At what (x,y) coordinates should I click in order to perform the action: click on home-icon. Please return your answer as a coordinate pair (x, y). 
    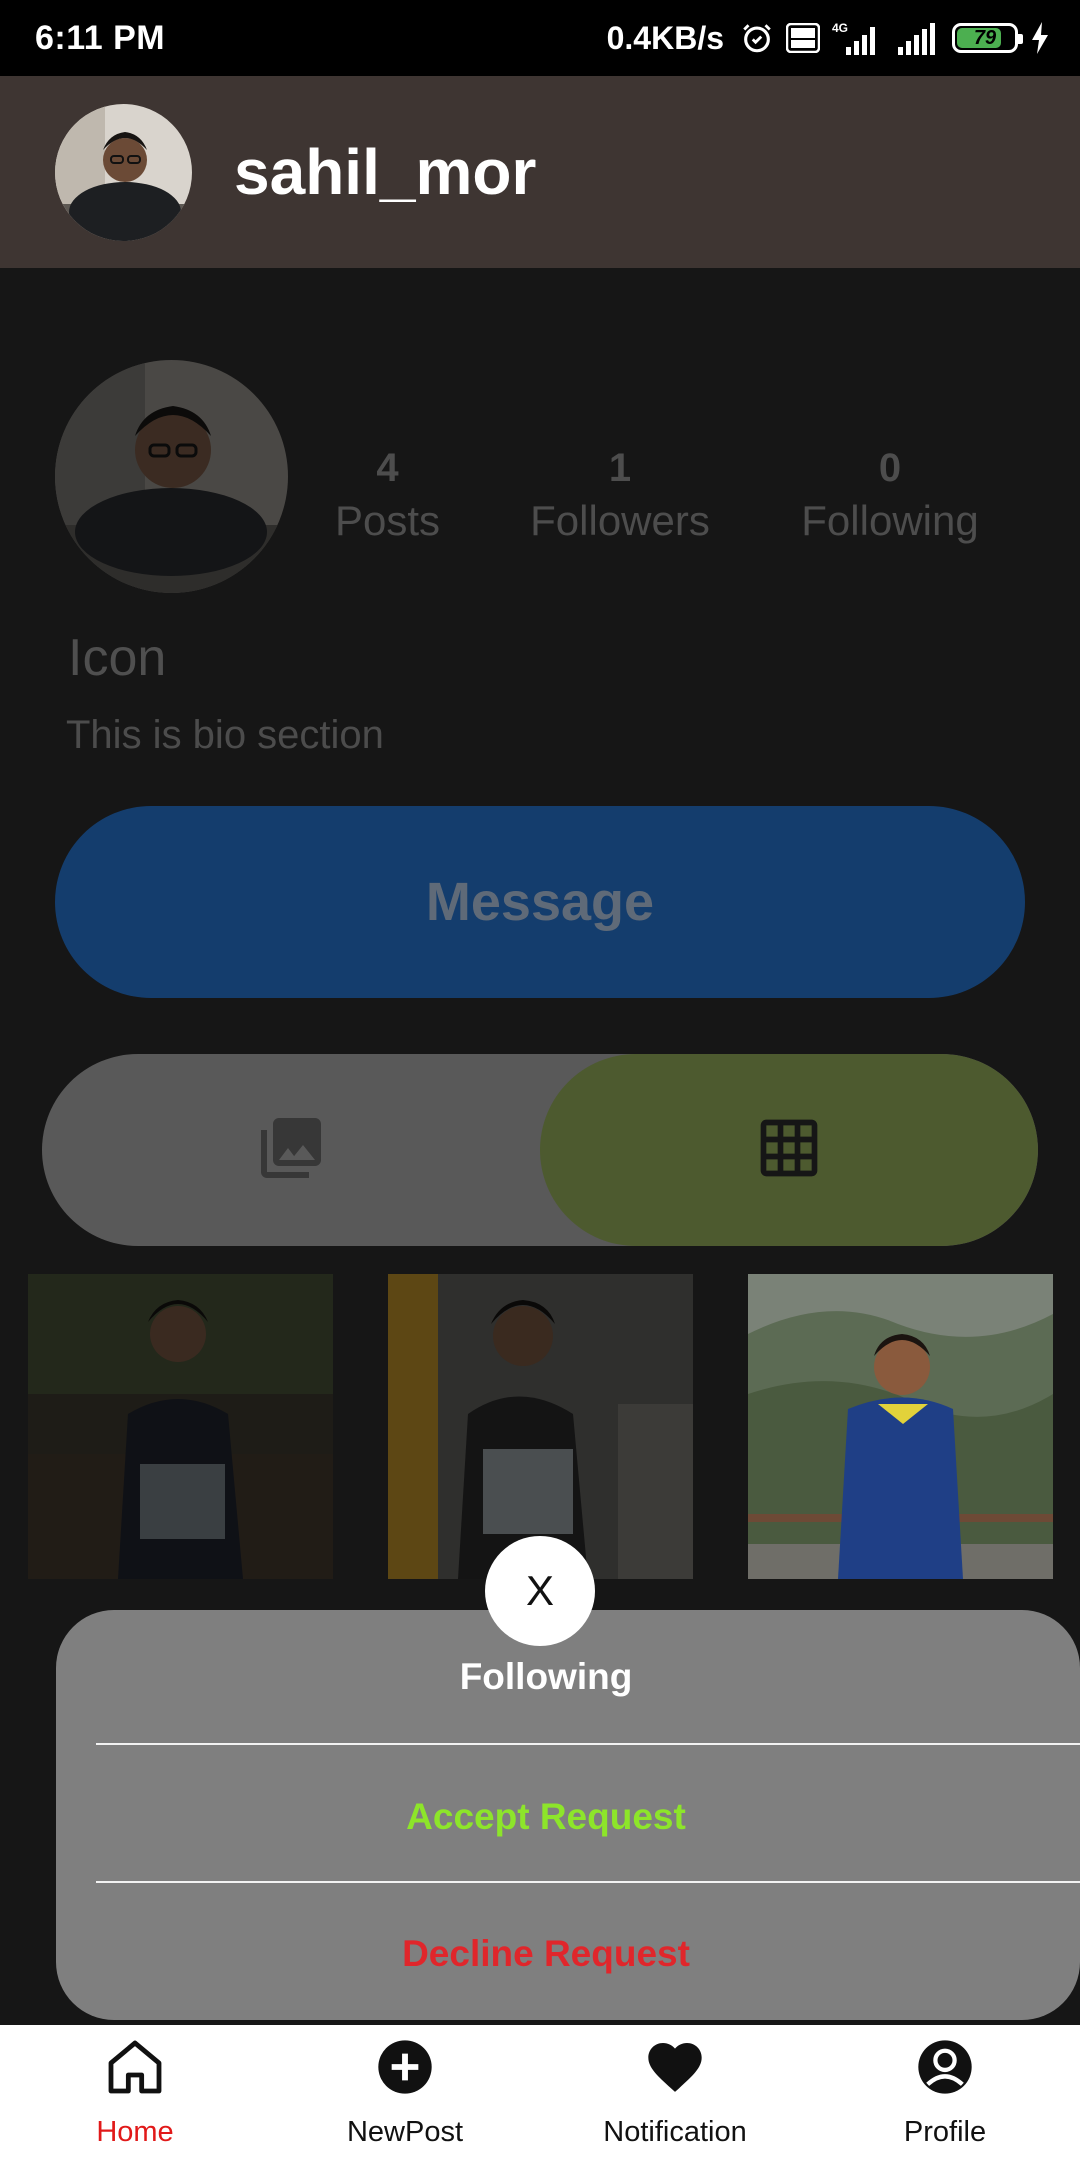
    Looking at the image, I should click on (135, 2069).